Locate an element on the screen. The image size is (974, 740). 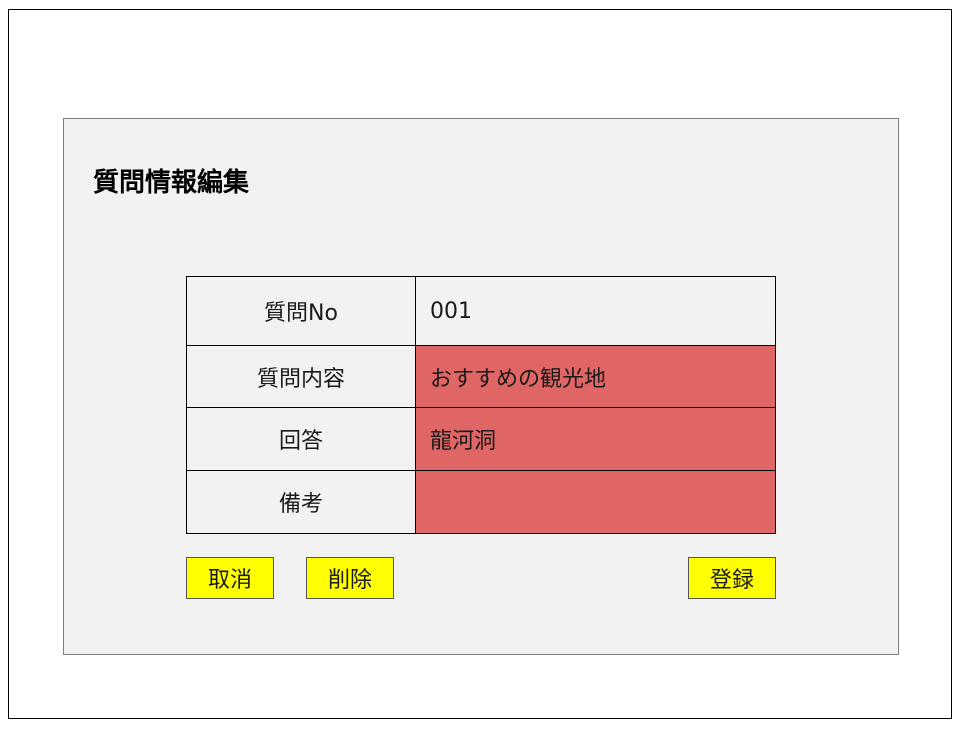
table-row-remarks: 備考 is located at coordinates (481, 502).